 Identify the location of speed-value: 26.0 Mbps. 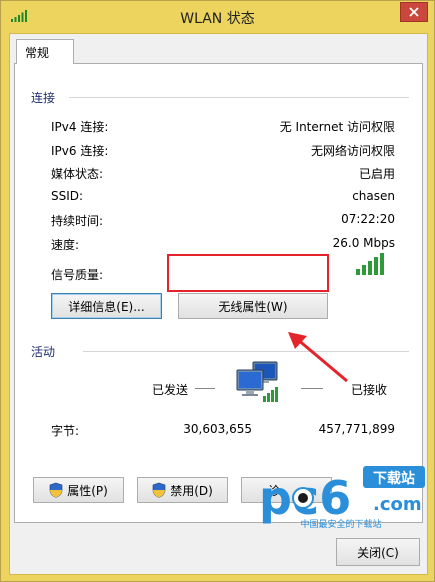
(363, 243).